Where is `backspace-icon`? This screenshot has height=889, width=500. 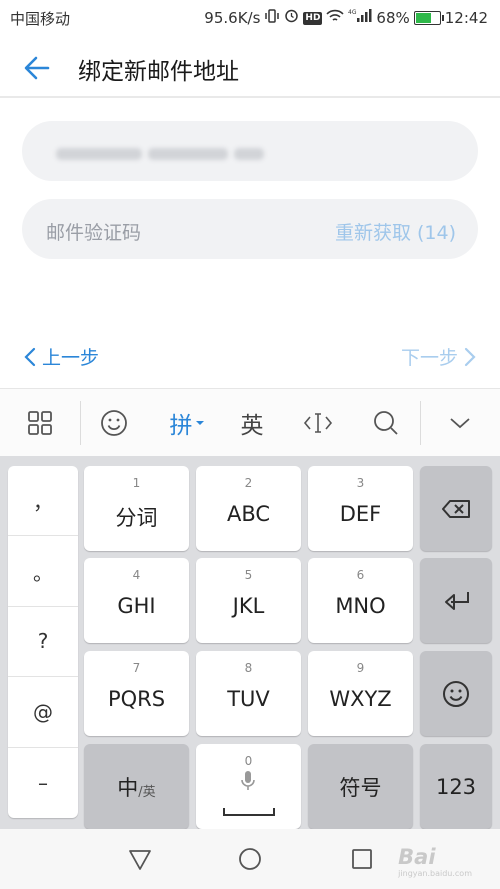 backspace-icon is located at coordinates (456, 508).